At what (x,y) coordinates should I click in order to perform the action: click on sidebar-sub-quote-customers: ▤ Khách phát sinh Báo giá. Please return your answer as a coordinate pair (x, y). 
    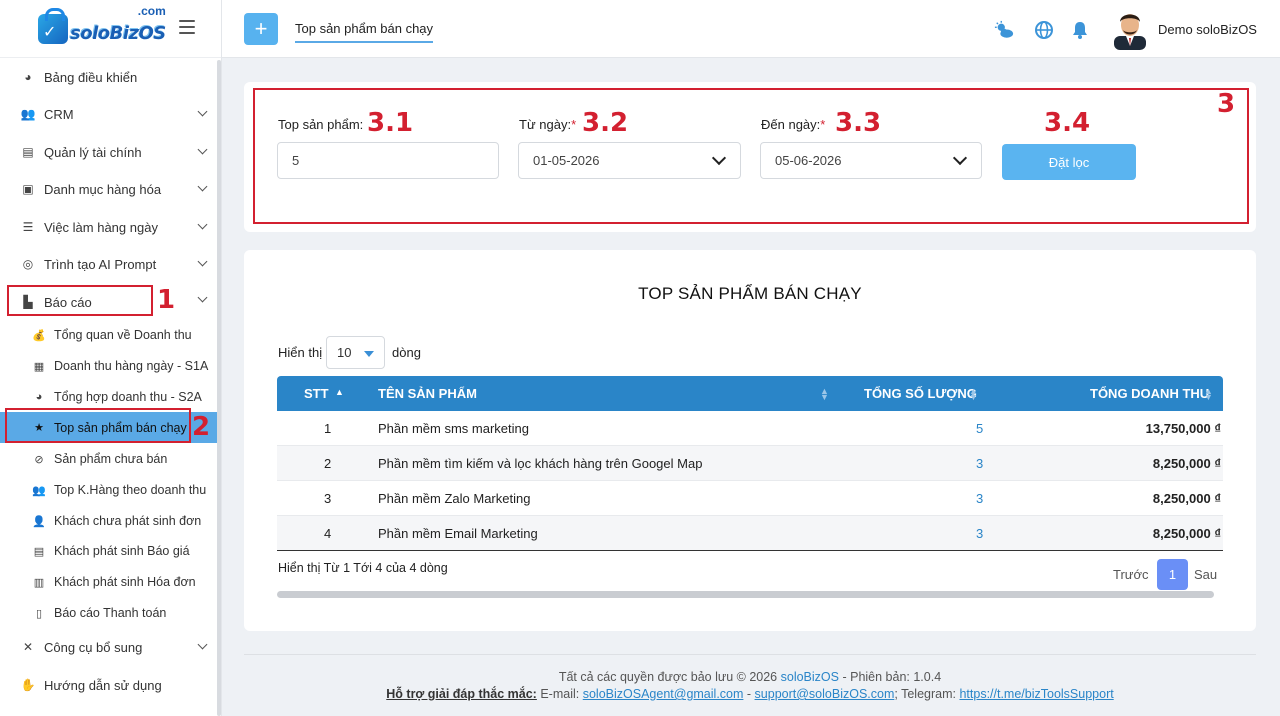
    Looking at the image, I should click on (109, 551).